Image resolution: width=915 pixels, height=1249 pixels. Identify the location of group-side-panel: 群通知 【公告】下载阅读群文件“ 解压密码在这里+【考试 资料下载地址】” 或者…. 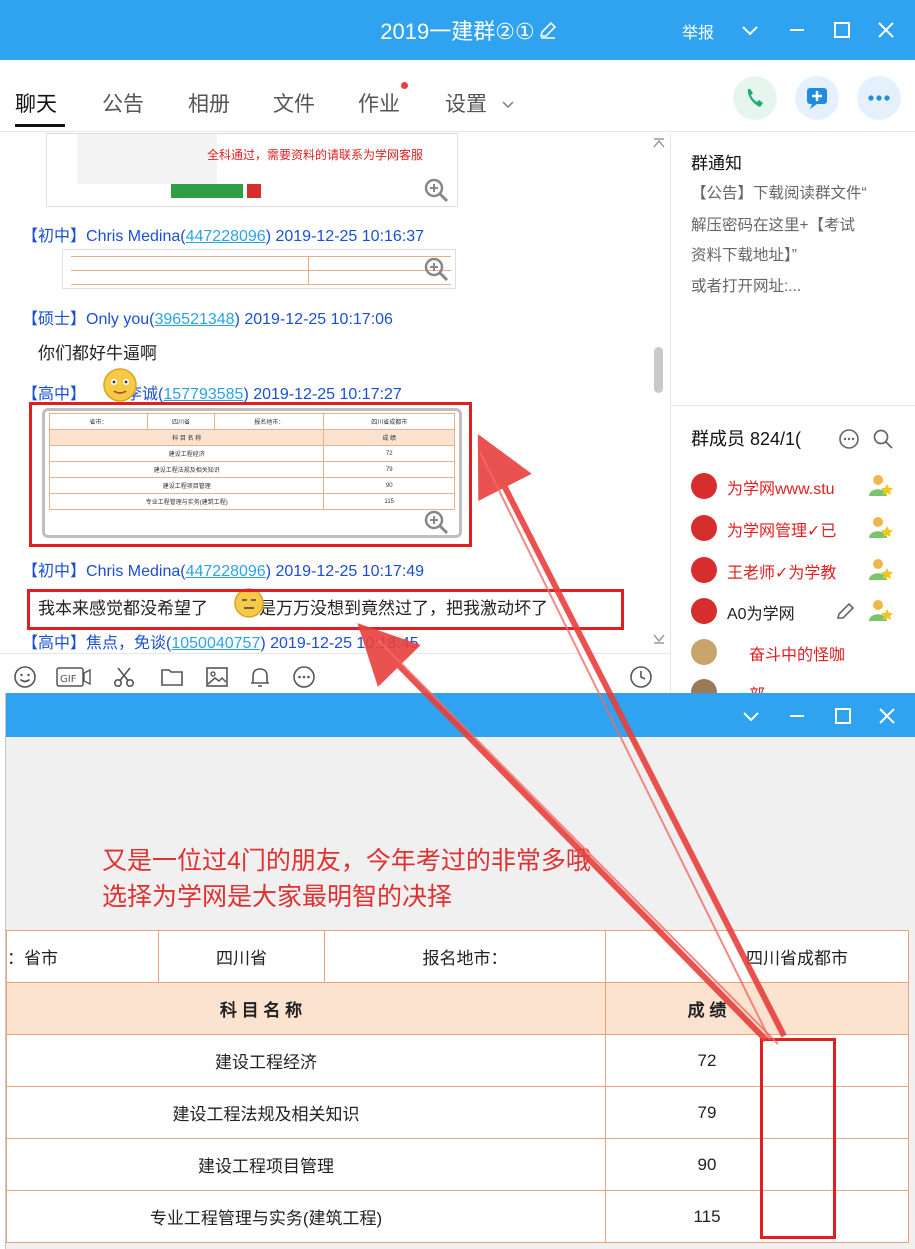
(792, 413).